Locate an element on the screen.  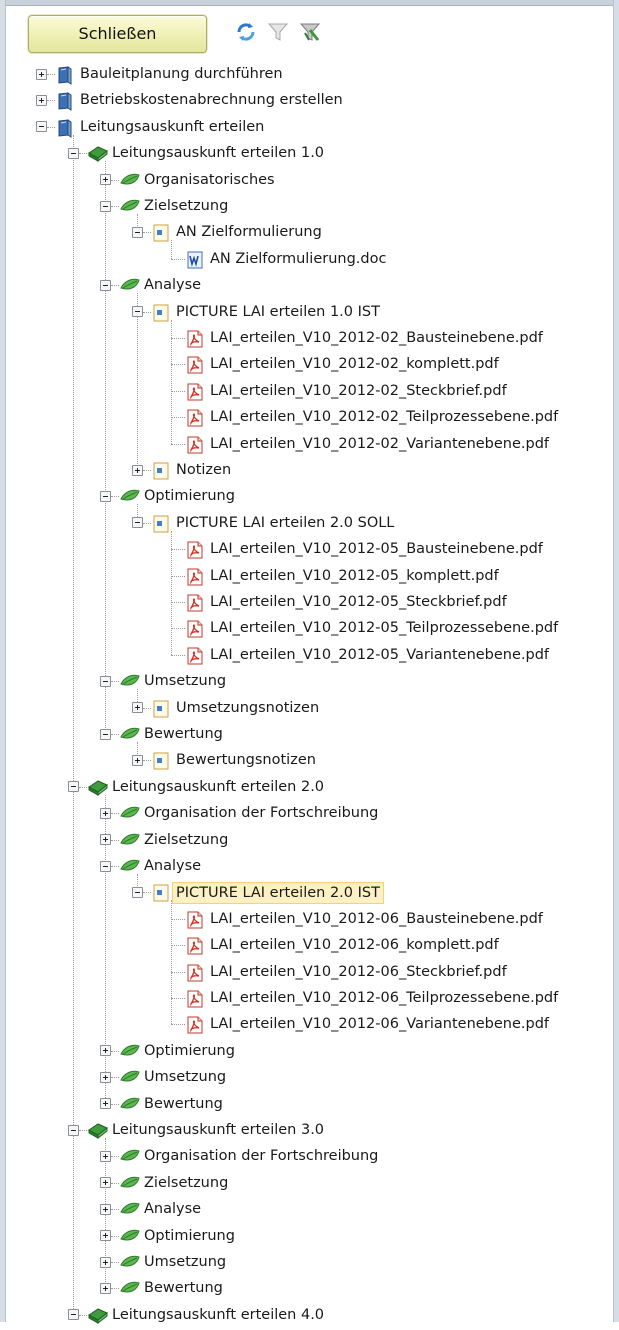
leaf-green-icon is located at coordinates (129, 181).